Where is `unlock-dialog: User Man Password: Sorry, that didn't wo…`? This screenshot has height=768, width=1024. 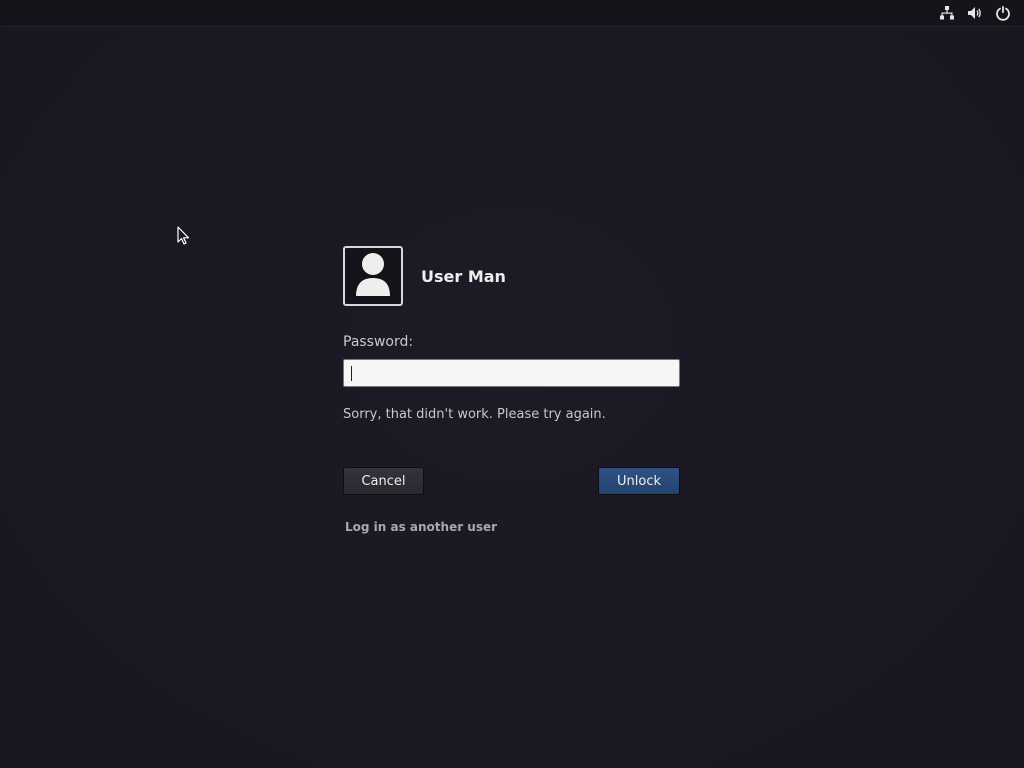
unlock-dialog: User Man Password: Sorry, that didn't wo… is located at coordinates (511, 389).